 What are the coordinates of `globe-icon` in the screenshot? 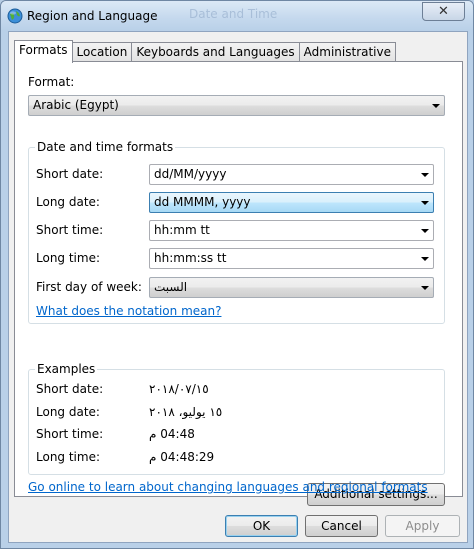 It's located at (15, 16).